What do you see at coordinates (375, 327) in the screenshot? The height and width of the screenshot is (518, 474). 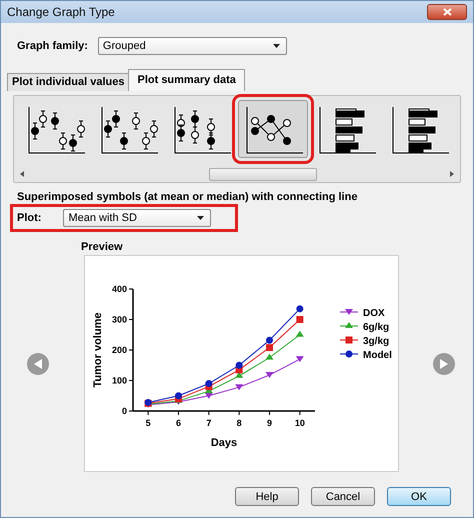 I see `legend-label: 6g/kg` at bounding box center [375, 327].